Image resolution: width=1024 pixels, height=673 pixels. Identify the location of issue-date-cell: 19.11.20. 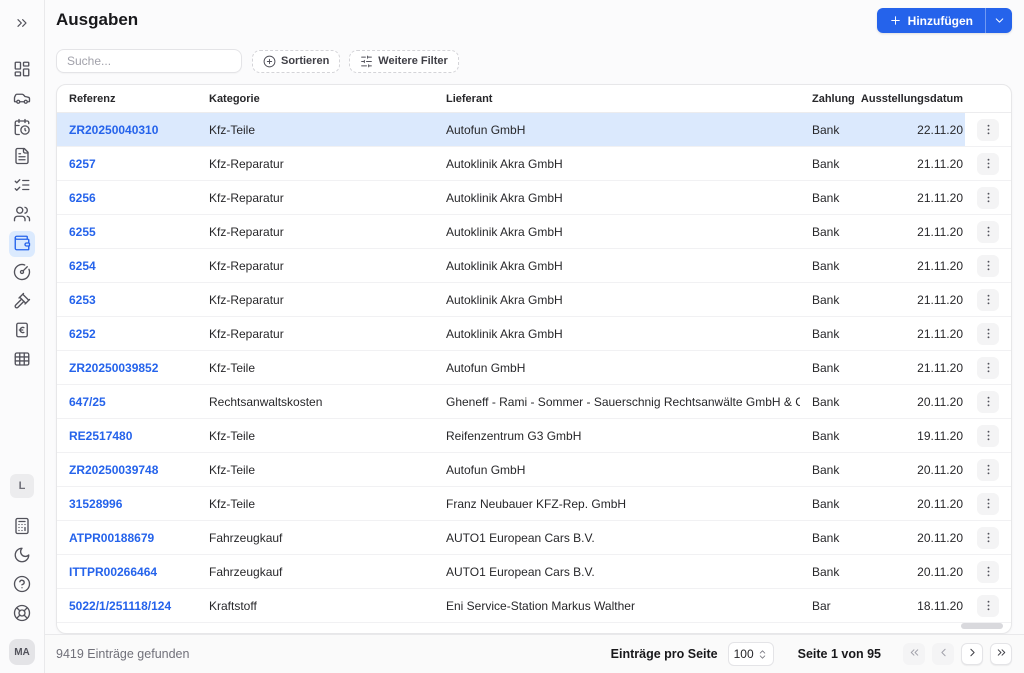
(940, 435).